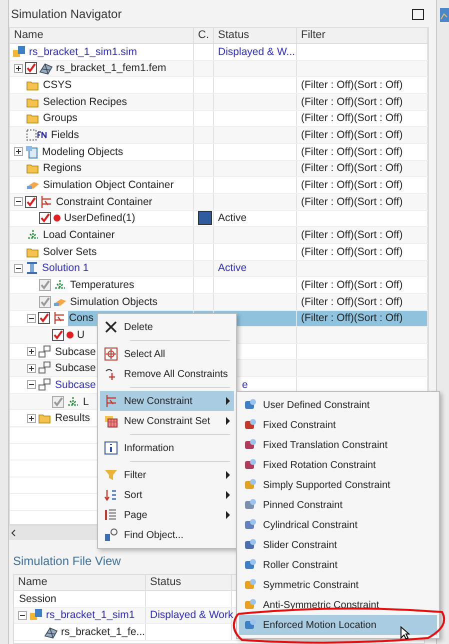  What do you see at coordinates (82, 151) in the screenshot?
I see `tree-item-label: Modeling Objects` at bounding box center [82, 151].